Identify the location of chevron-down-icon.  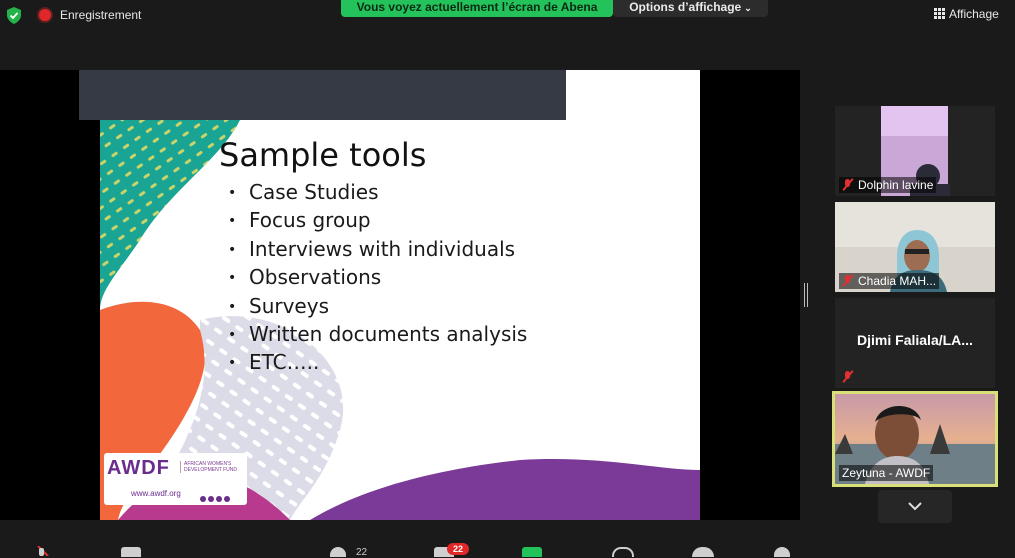
(915, 506).